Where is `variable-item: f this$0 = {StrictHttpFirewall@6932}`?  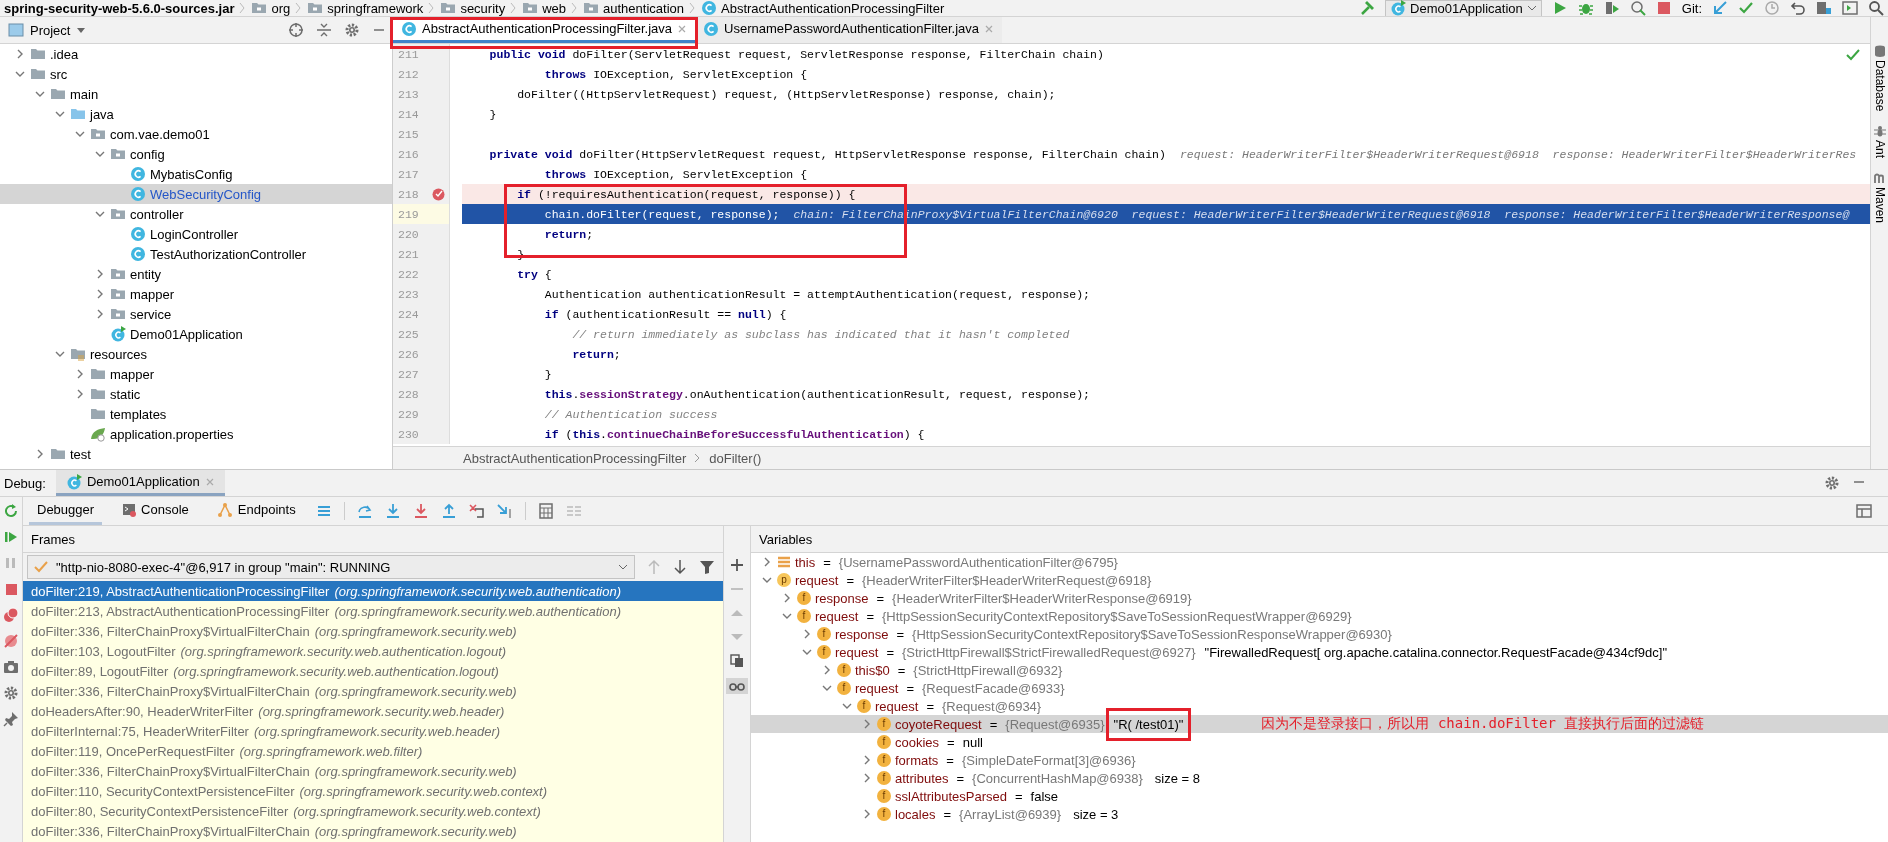
variable-item: f this$0 = {StrictHttpFirewall@6932} is located at coordinates (1319, 670).